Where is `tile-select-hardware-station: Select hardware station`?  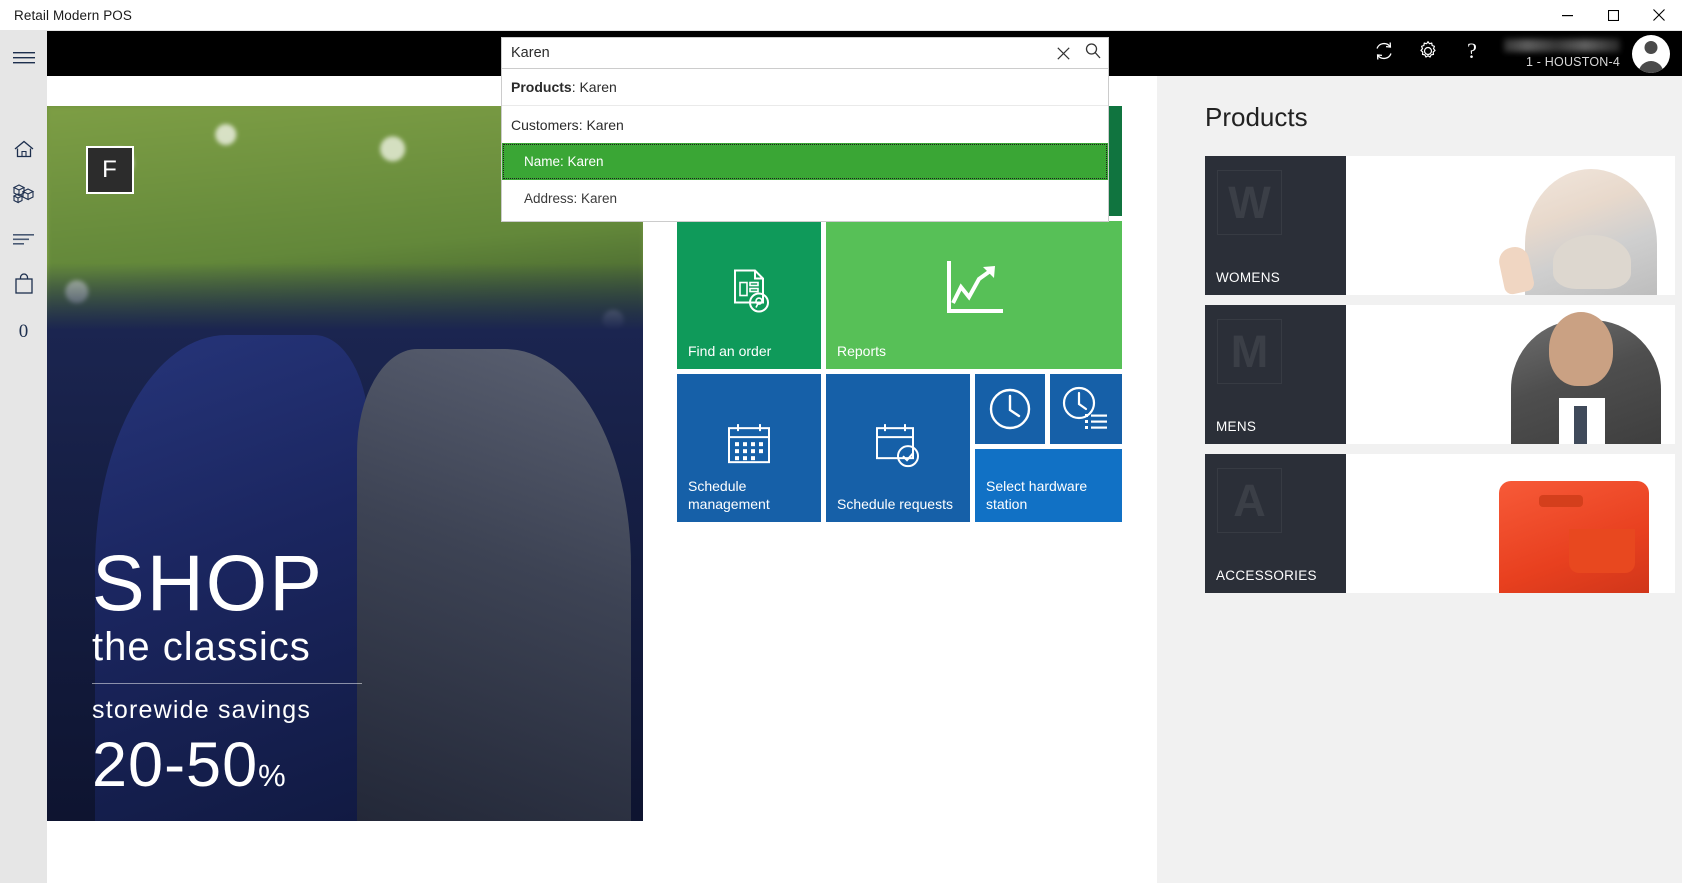 tile-select-hardware-station: Select hardware station is located at coordinates (1048, 485).